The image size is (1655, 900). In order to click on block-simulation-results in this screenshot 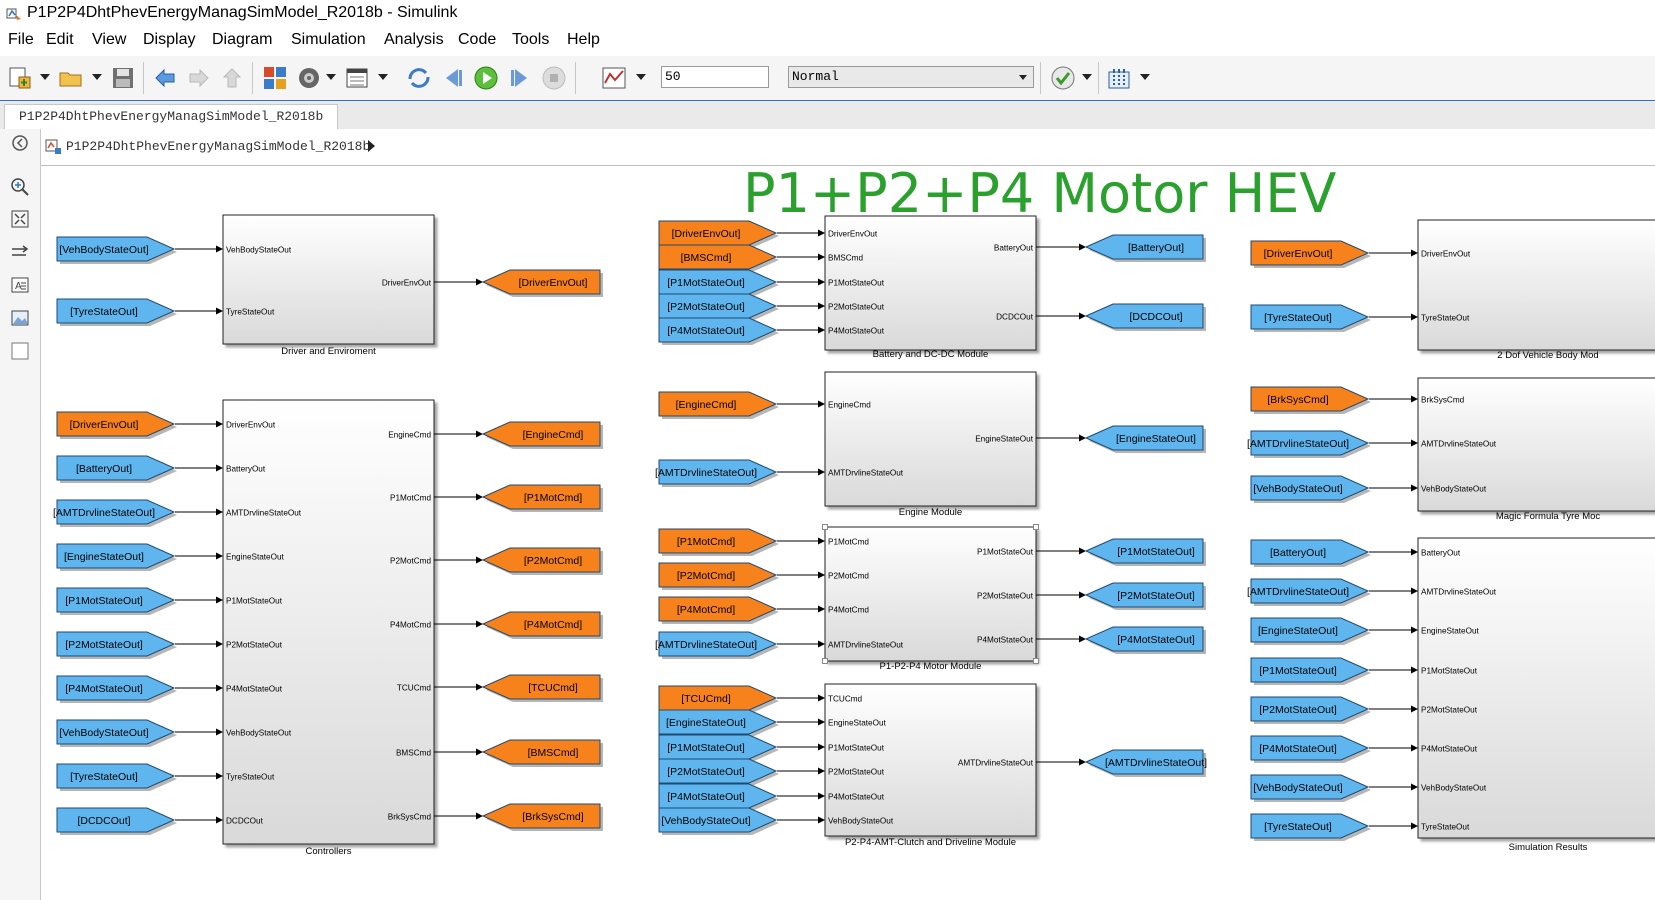, I will do `click(1536, 688)`.